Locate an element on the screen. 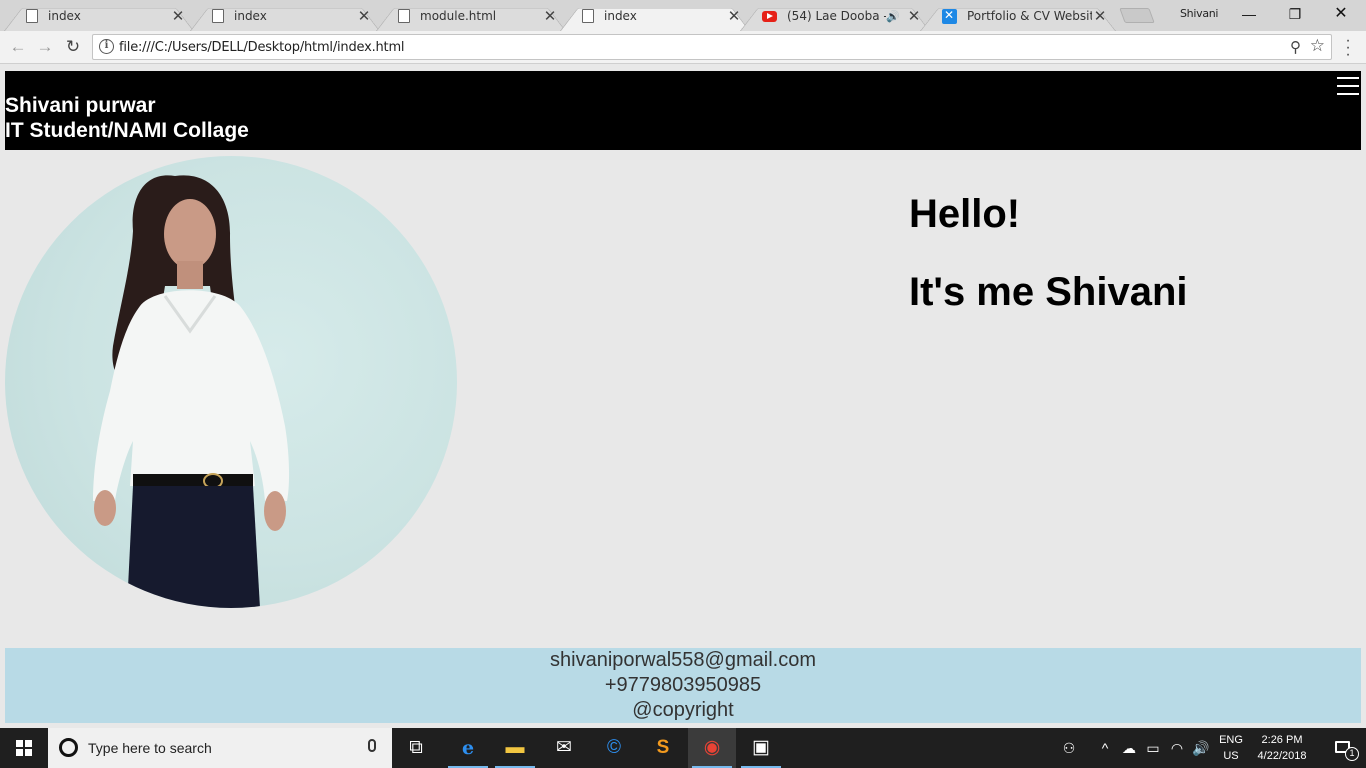  close-window-icon: ✕ is located at coordinates (1341, 15).